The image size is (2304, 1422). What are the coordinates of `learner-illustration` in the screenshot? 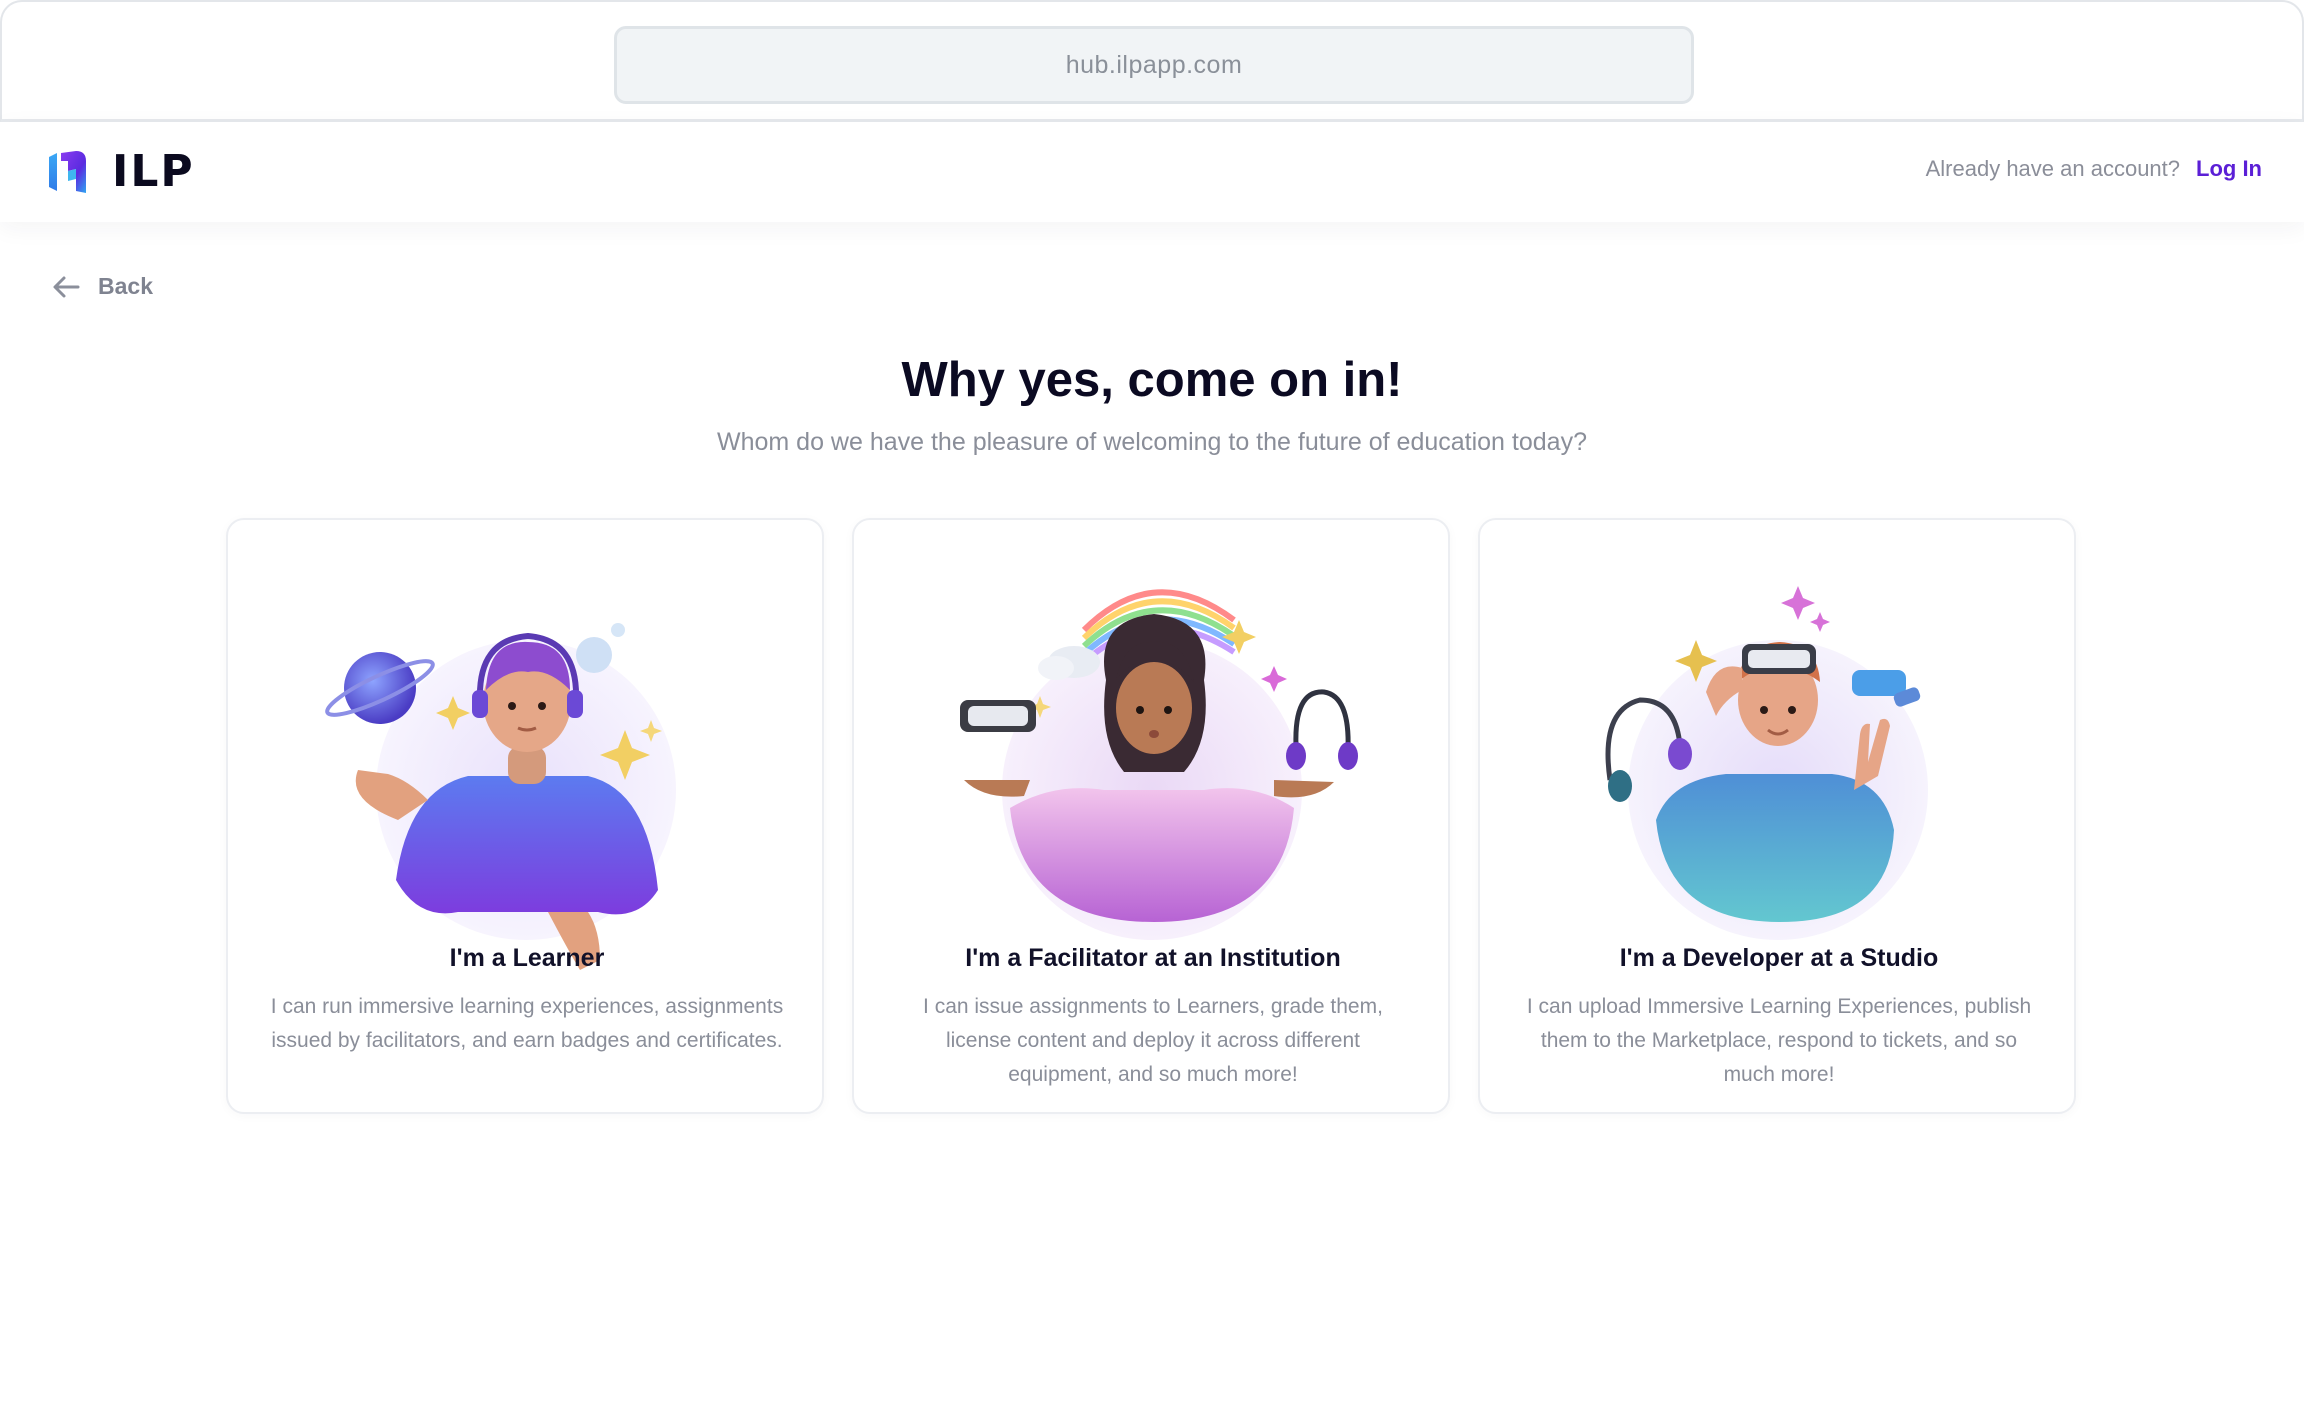 It's located at (500, 796).